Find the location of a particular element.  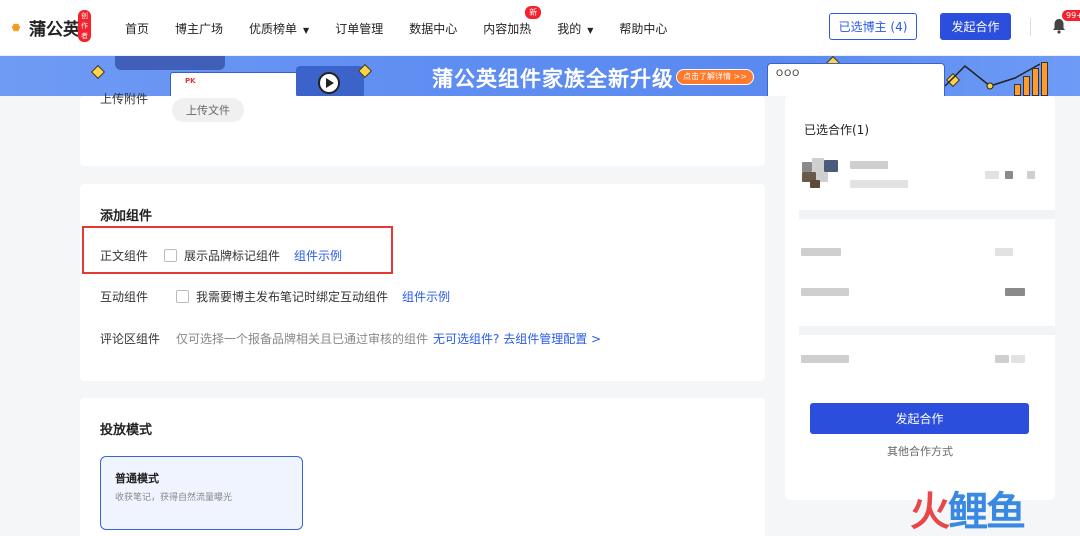

nav-item-label: 首页 is located at coordinates (137, 28).